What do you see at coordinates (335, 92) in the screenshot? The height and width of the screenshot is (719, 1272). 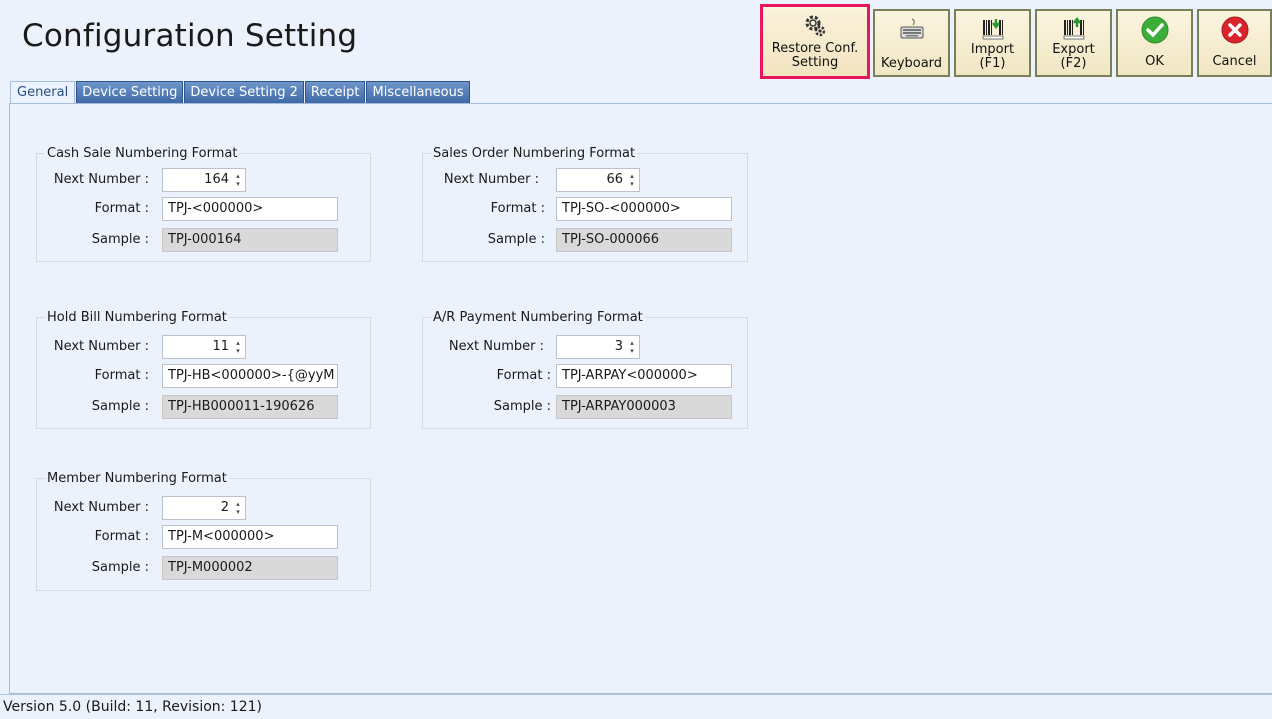 I see `tab-receipt: Receipt` at bounding box center [335, 92].